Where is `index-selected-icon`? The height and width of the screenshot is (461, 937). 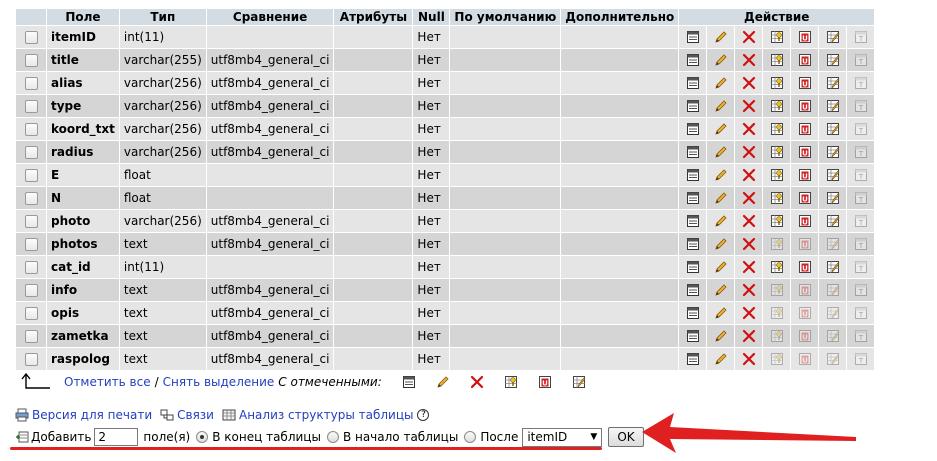
index-selected-icon is located at coordinates (579, 382).